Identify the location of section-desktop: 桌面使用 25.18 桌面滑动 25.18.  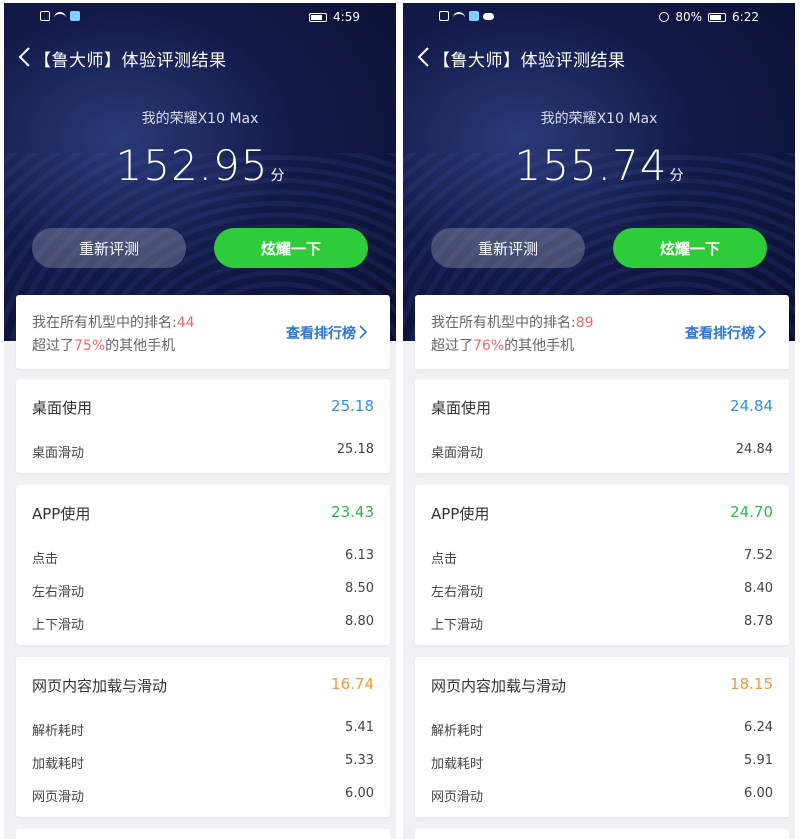
(203, 426).